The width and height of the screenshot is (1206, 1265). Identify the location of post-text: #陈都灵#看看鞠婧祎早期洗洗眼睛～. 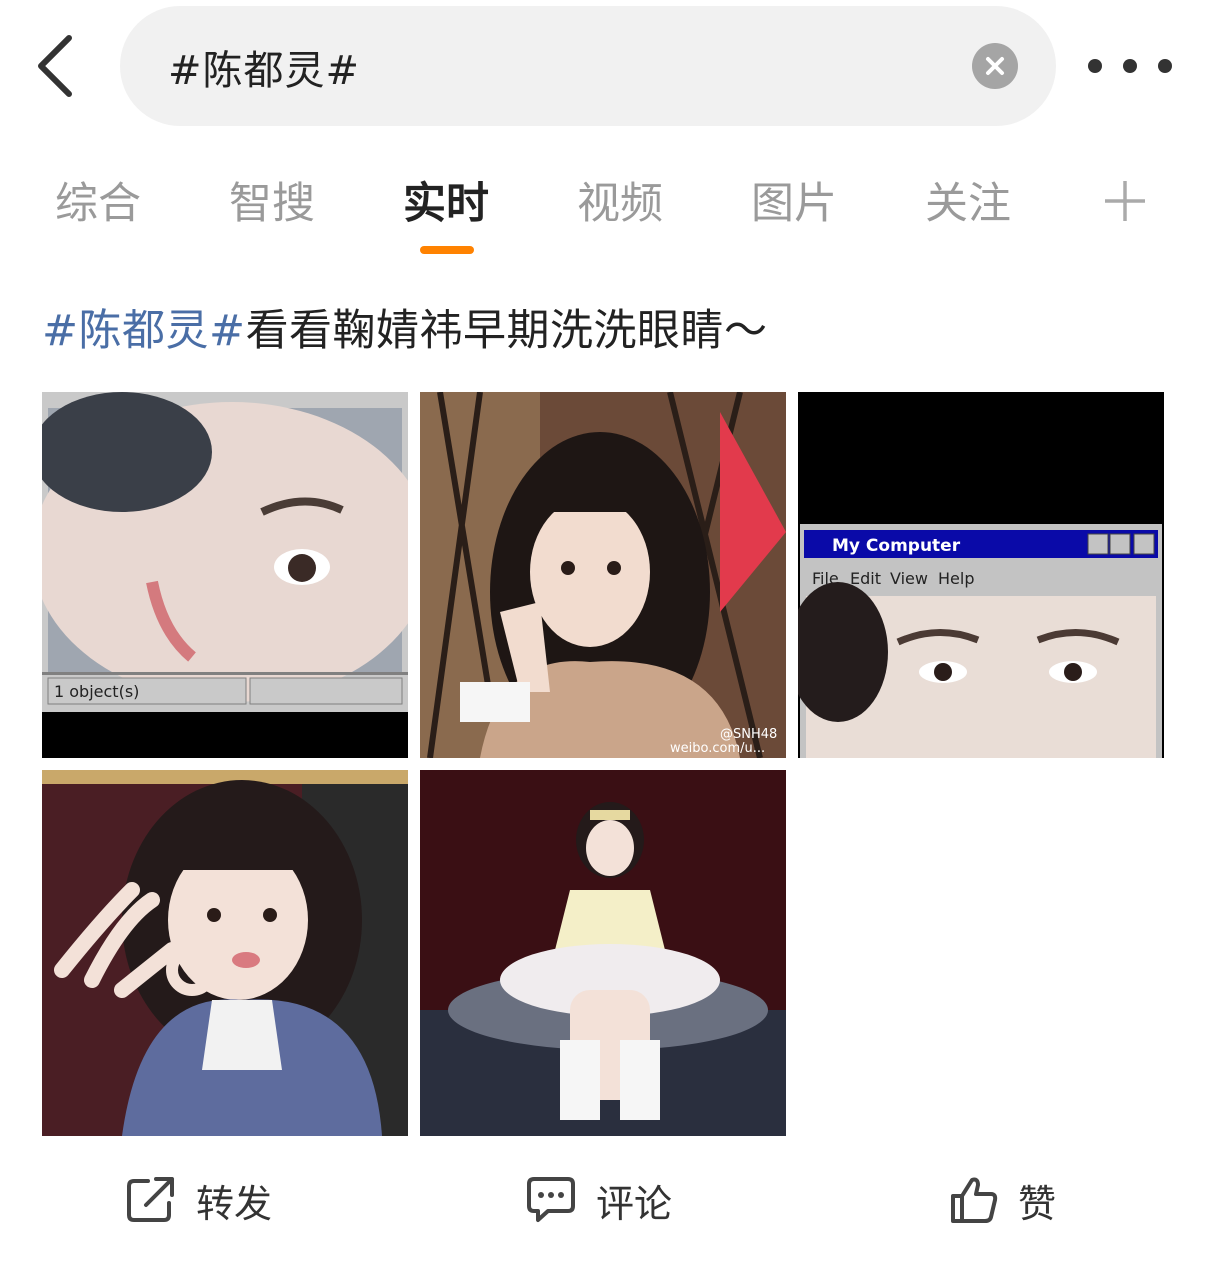
(405, 327).